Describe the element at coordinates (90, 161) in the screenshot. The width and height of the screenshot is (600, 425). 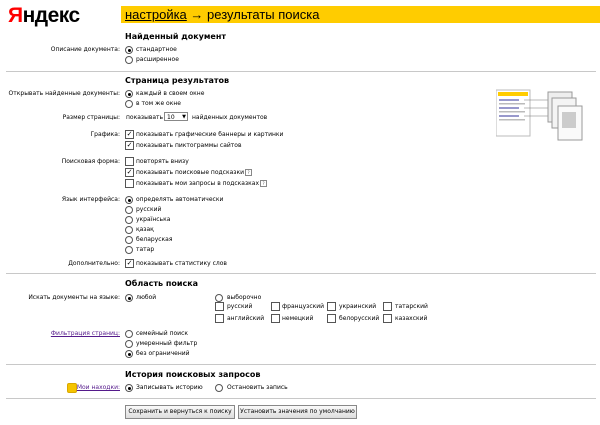
I see `search-form-label: Поисковая форма:` at that location.